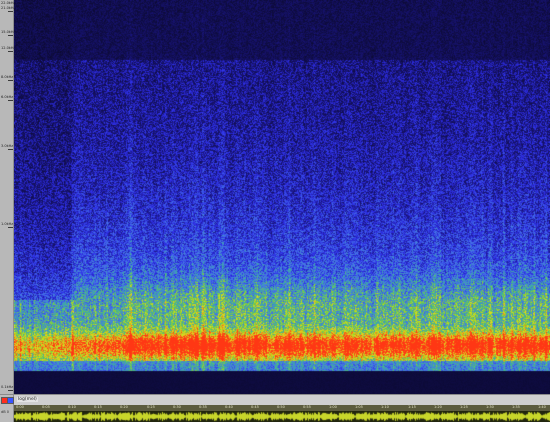 This screenshot has width=550, height=422. I want to click on time-tick-label: 0:45, so click(255, 407).